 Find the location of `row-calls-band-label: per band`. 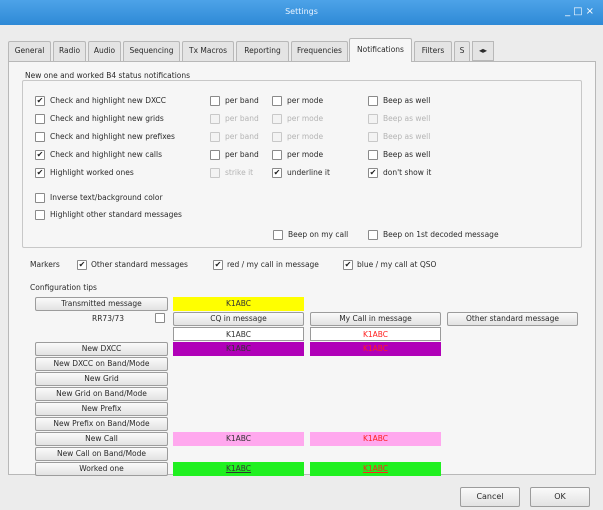

row-calls-band-label: per band is located at coordinates (242, 154).